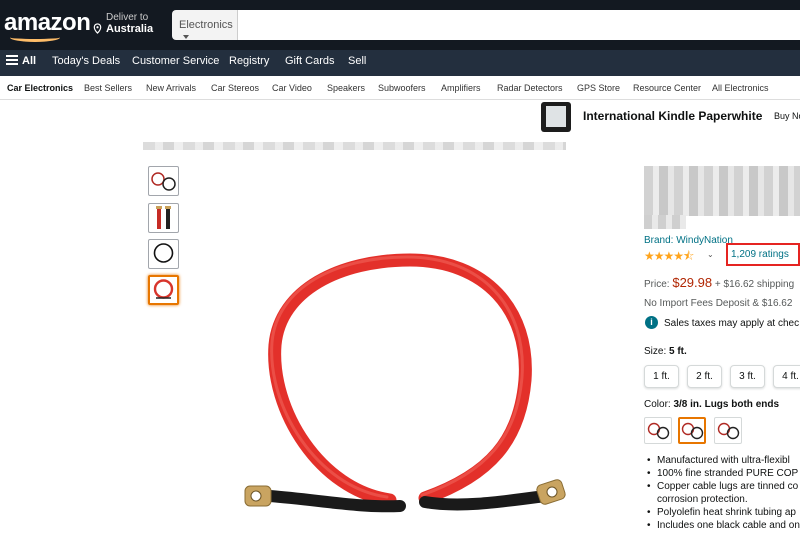  I want to click on color-label-text: Color:, so click(657, 404).